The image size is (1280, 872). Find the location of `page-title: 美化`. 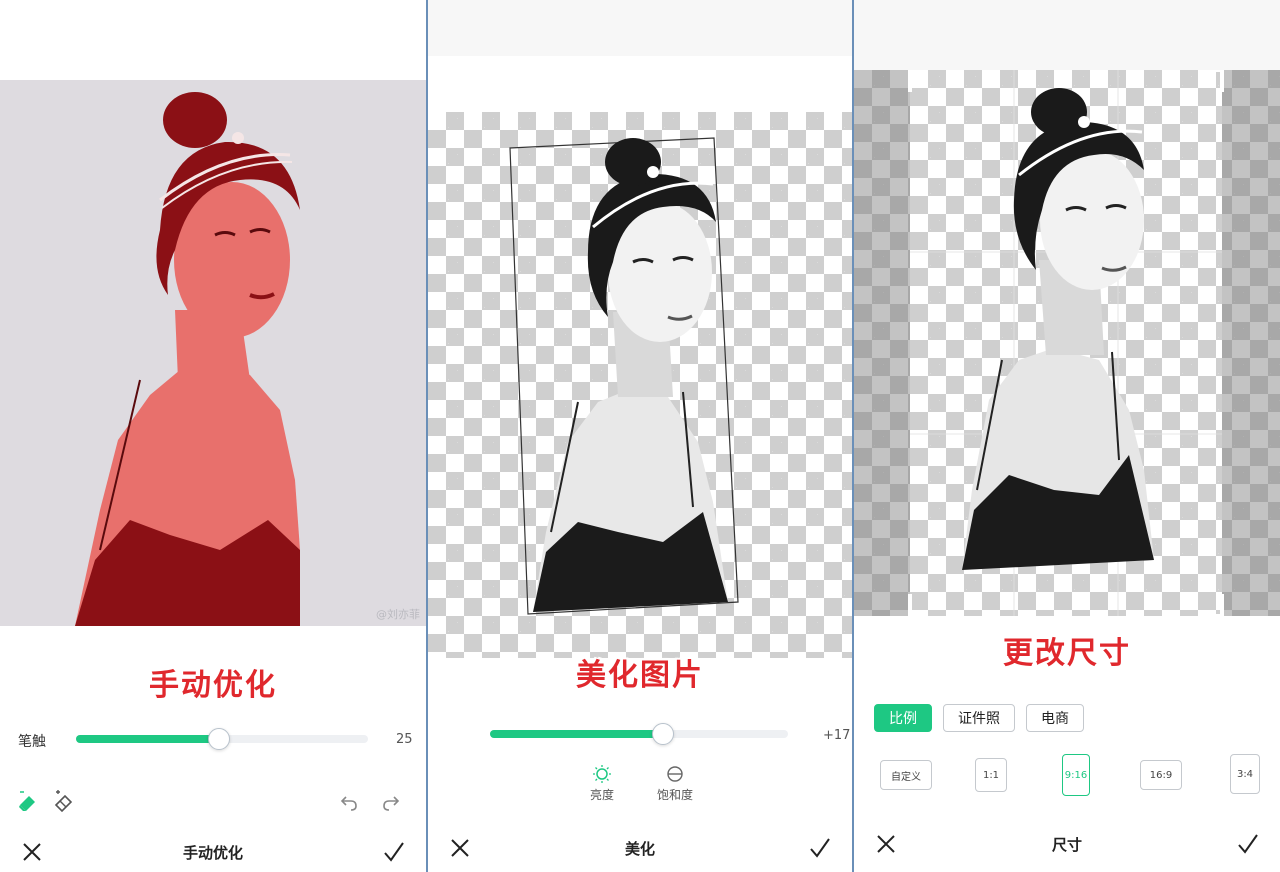

page-title: 美化 is located at coordinates (639, 849).